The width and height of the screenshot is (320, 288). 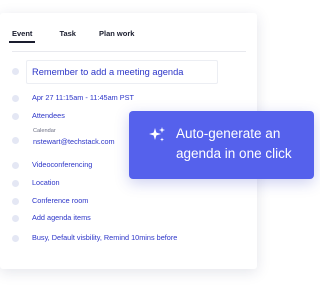 I want to click on tab-divider, so click(x=129, y=51).